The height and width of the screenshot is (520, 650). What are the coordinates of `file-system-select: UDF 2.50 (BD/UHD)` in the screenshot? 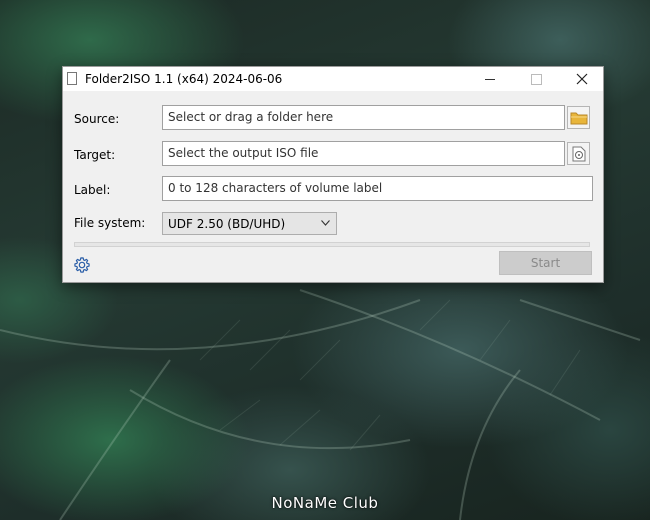 It's located at (249, 223).